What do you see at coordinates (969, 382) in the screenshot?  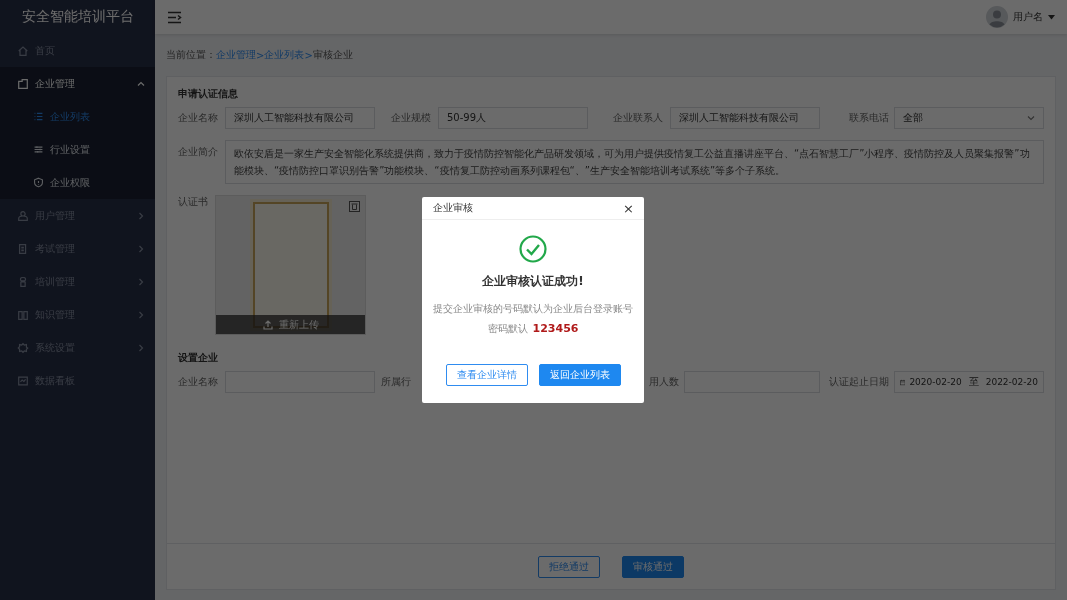 I see `date-range-field: 2020-02-20 至 2022-02-20` at bounding box center [969, 382].